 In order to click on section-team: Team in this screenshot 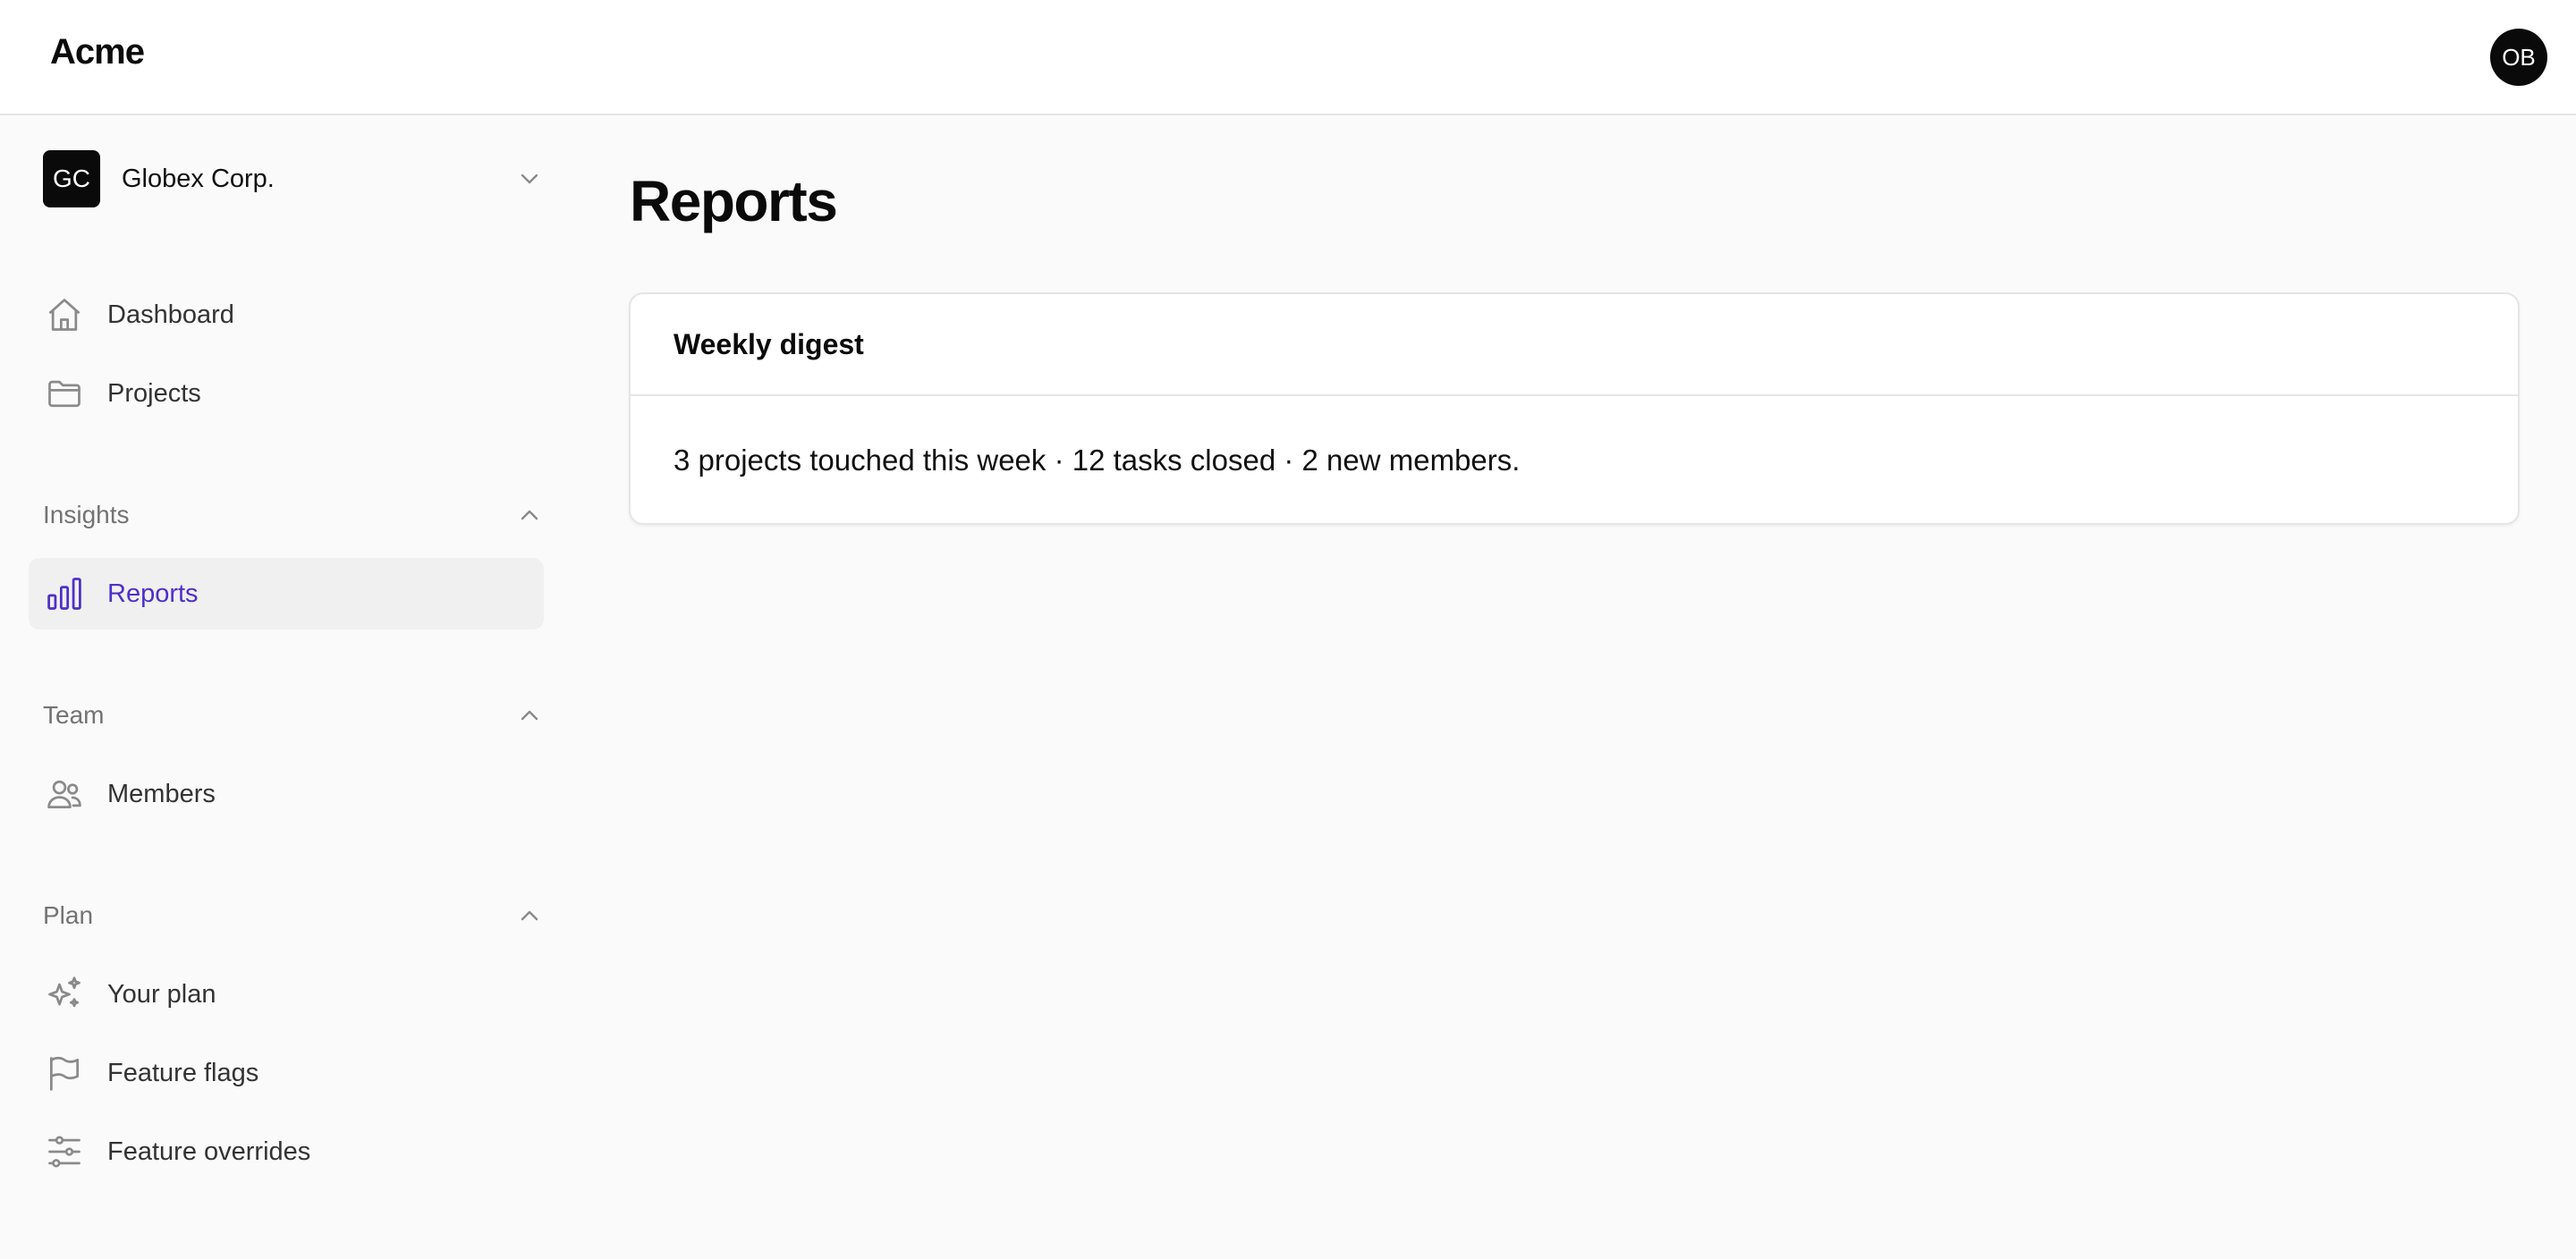, I will do `click(293, 715)`.